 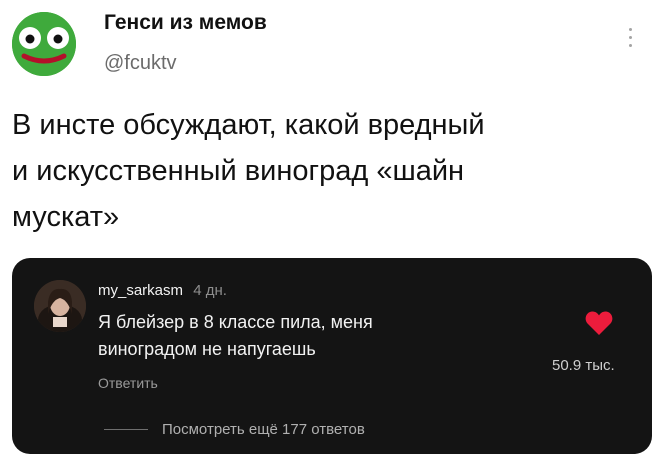 I want to click on more-icon, so click(x=630, y=41).